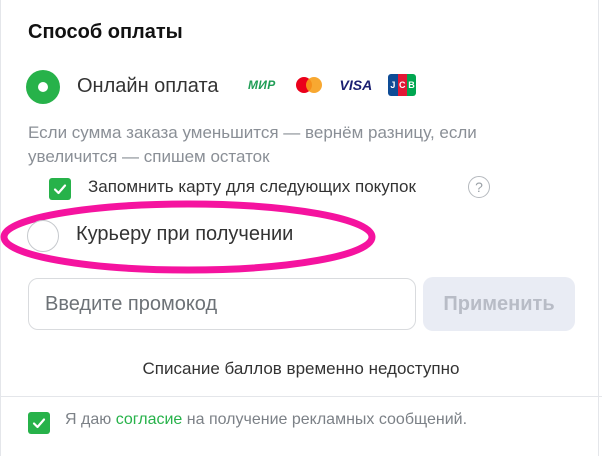  I want to click on online-payment-radio, so click(43, 87).